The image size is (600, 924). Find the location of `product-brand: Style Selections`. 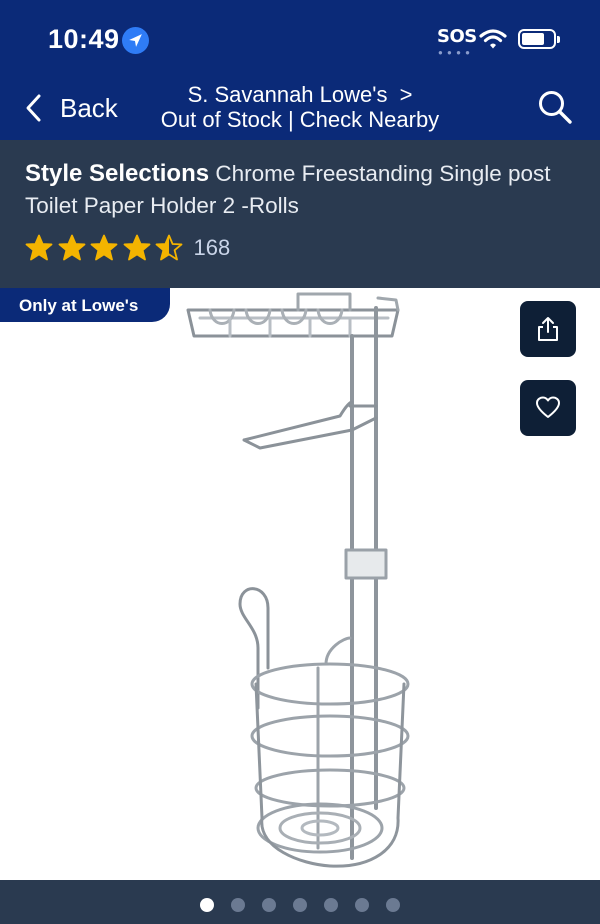

product-brand: Style Selections is located at coordinates (117, 173).